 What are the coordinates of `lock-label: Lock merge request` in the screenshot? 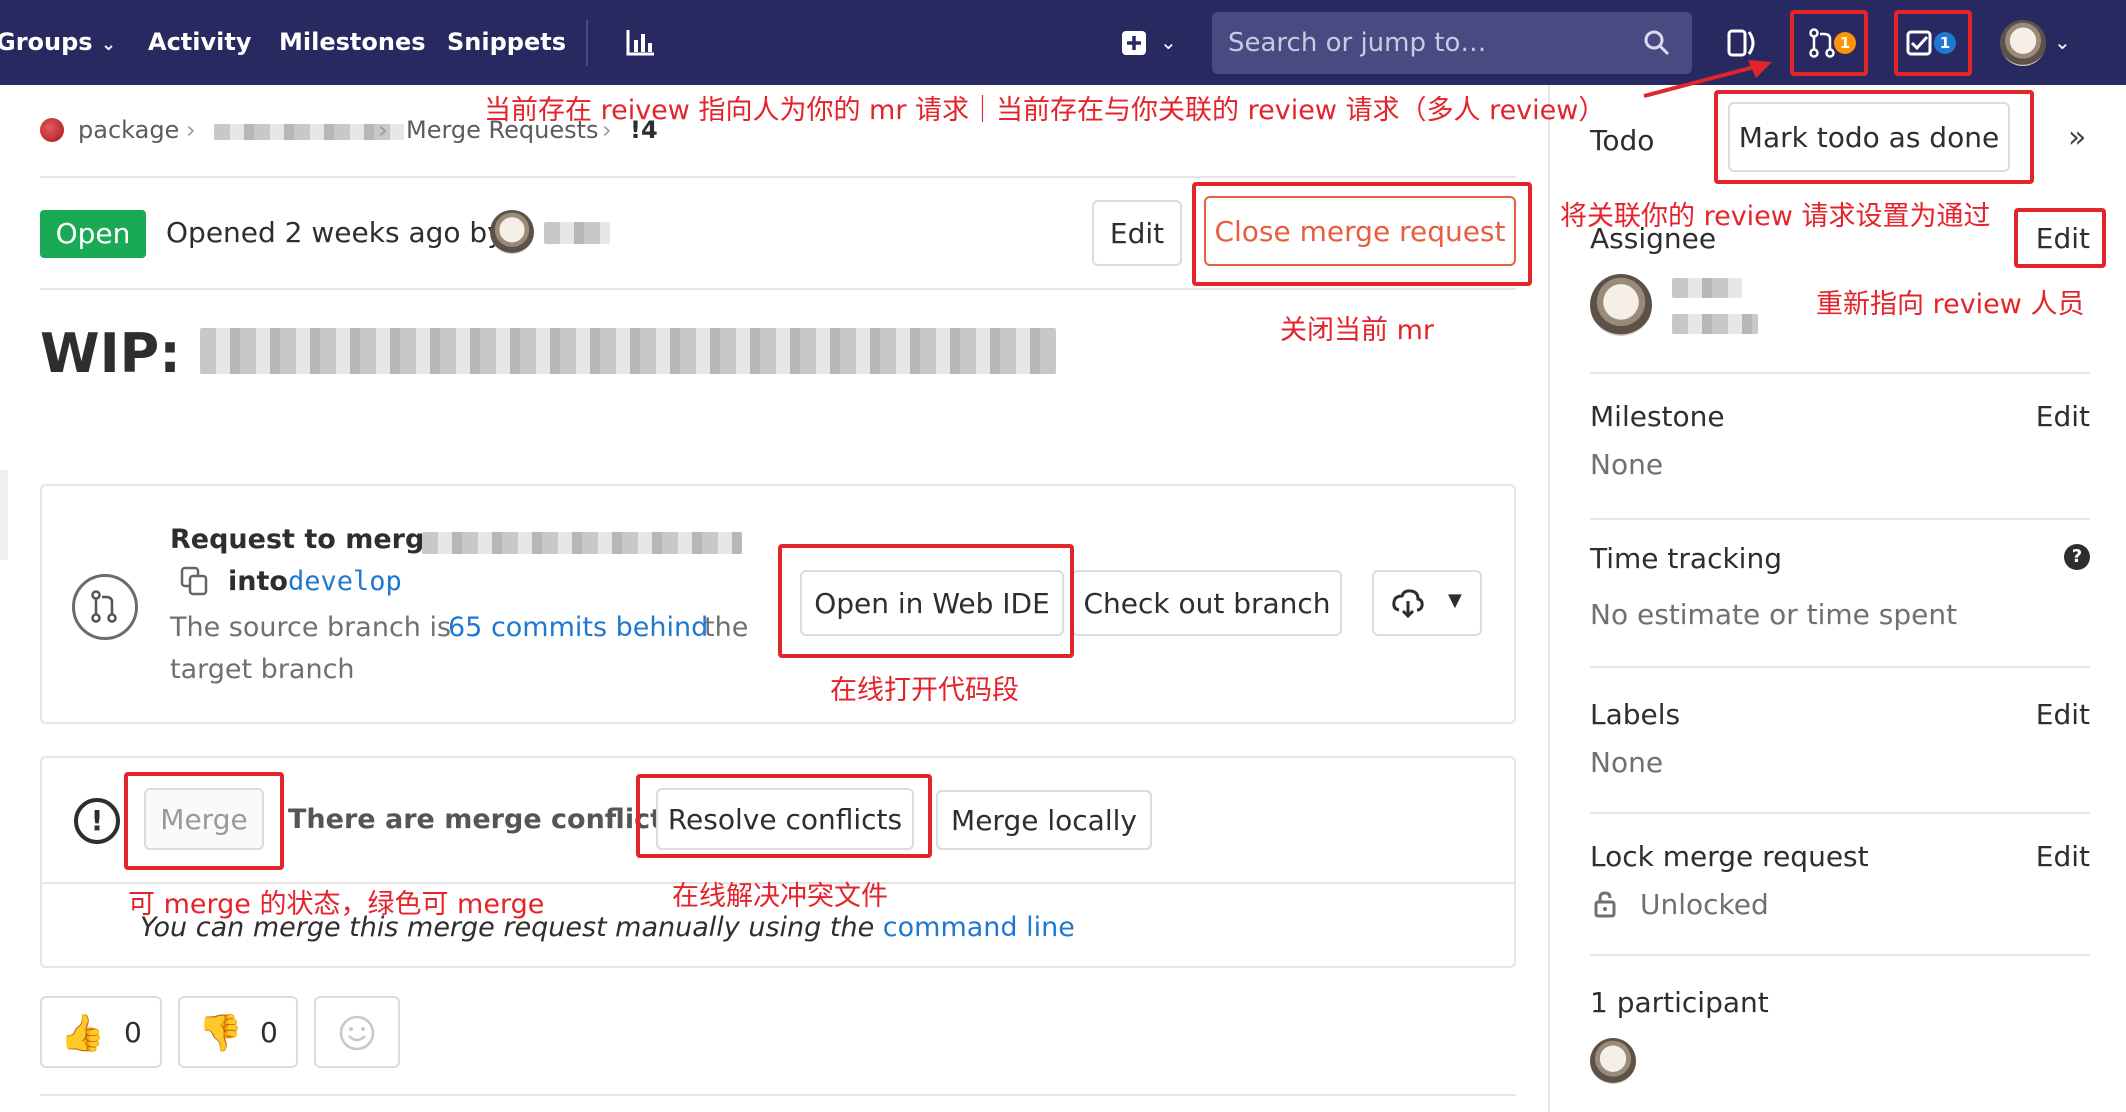 It's located at (1729, 856).